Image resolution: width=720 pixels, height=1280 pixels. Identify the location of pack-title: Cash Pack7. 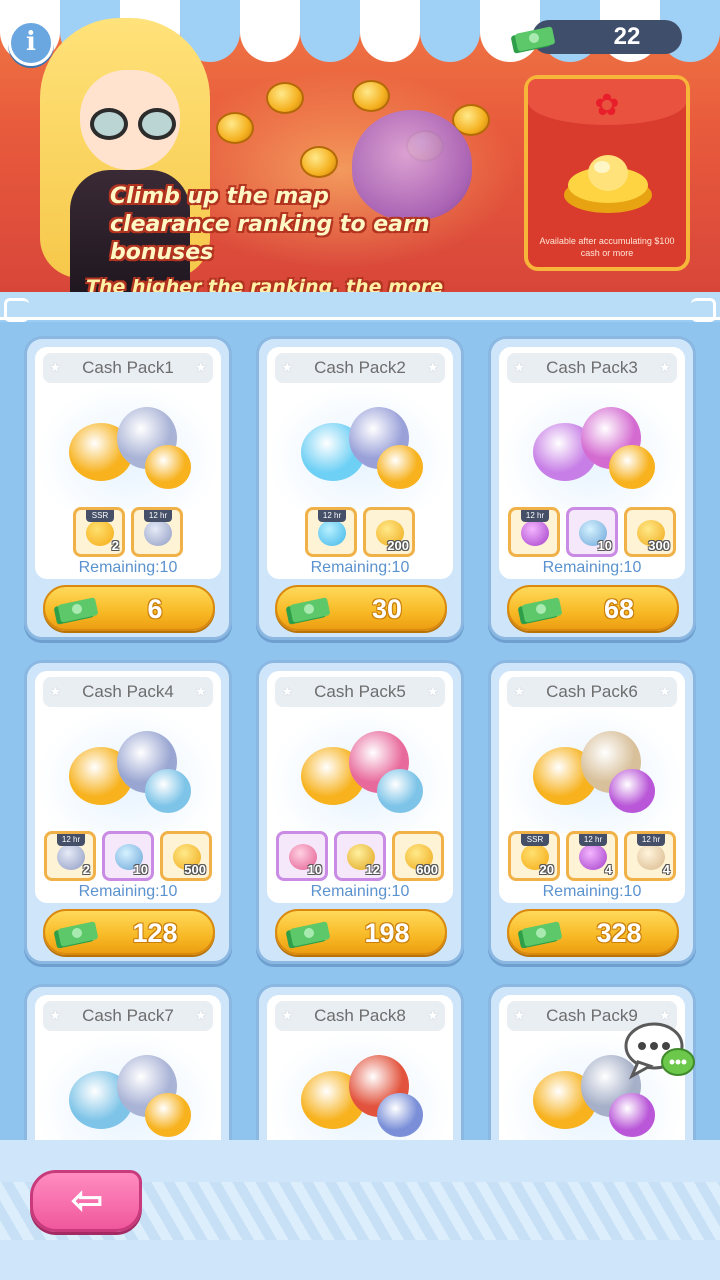
(128, 1015).